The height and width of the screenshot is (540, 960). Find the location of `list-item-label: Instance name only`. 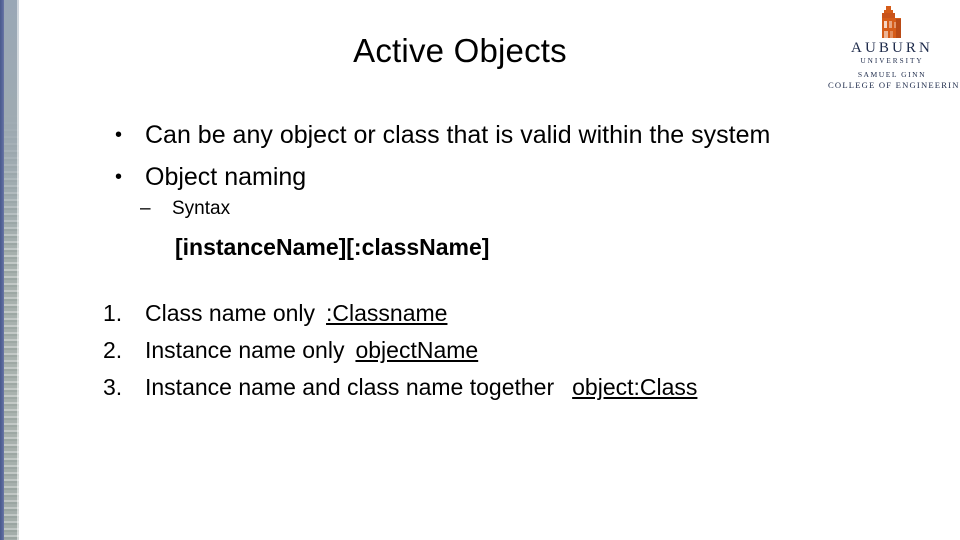

list-item-label: Instance name only is located at coordinates (245, 350).